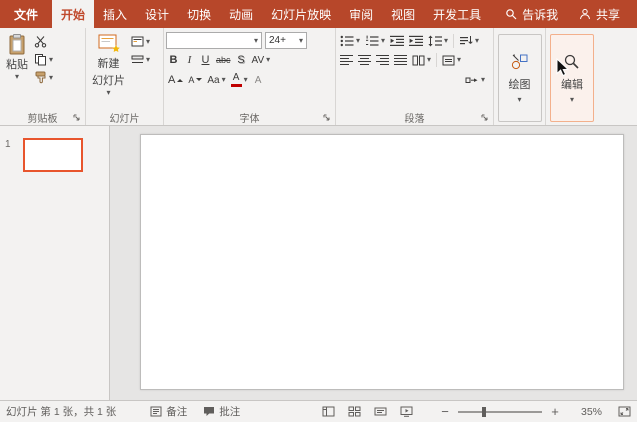 The width and height of the screenshot is (637, 422). I want to click on tab-slideshow: 幻灯片放映, so click(301, 14).